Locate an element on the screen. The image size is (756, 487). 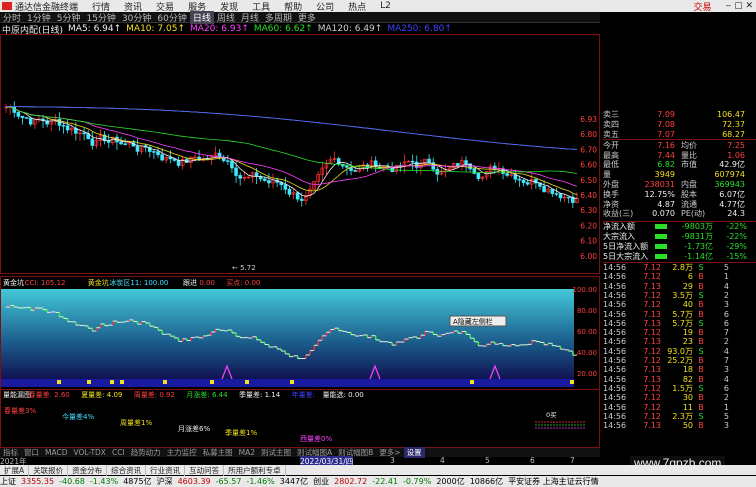
vol-legend-item: 周量差: 0.92 is located at coordinates (154, 394).